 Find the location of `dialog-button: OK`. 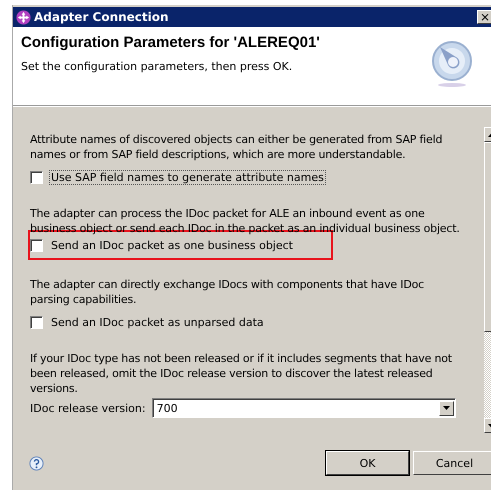

dialog-button: OK is located at coordinates (367, 463).